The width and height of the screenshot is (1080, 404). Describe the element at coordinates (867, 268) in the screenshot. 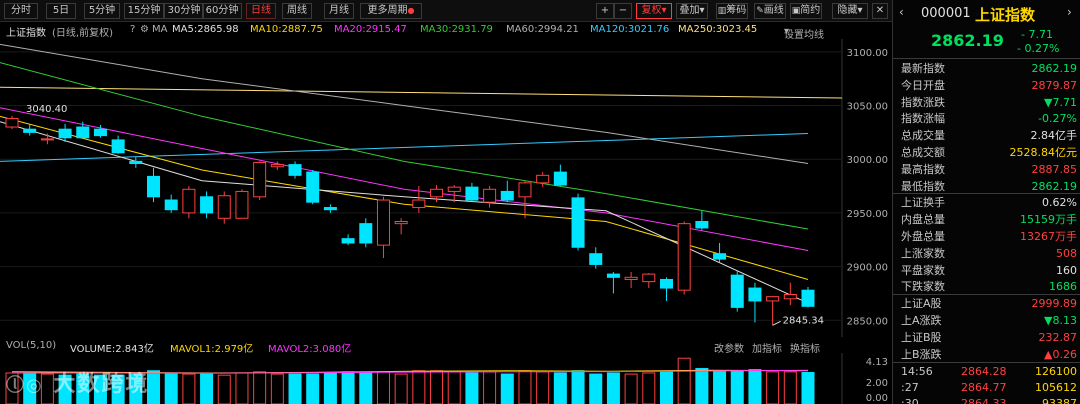

I see `y-tick-label: 2900.00` at that location.